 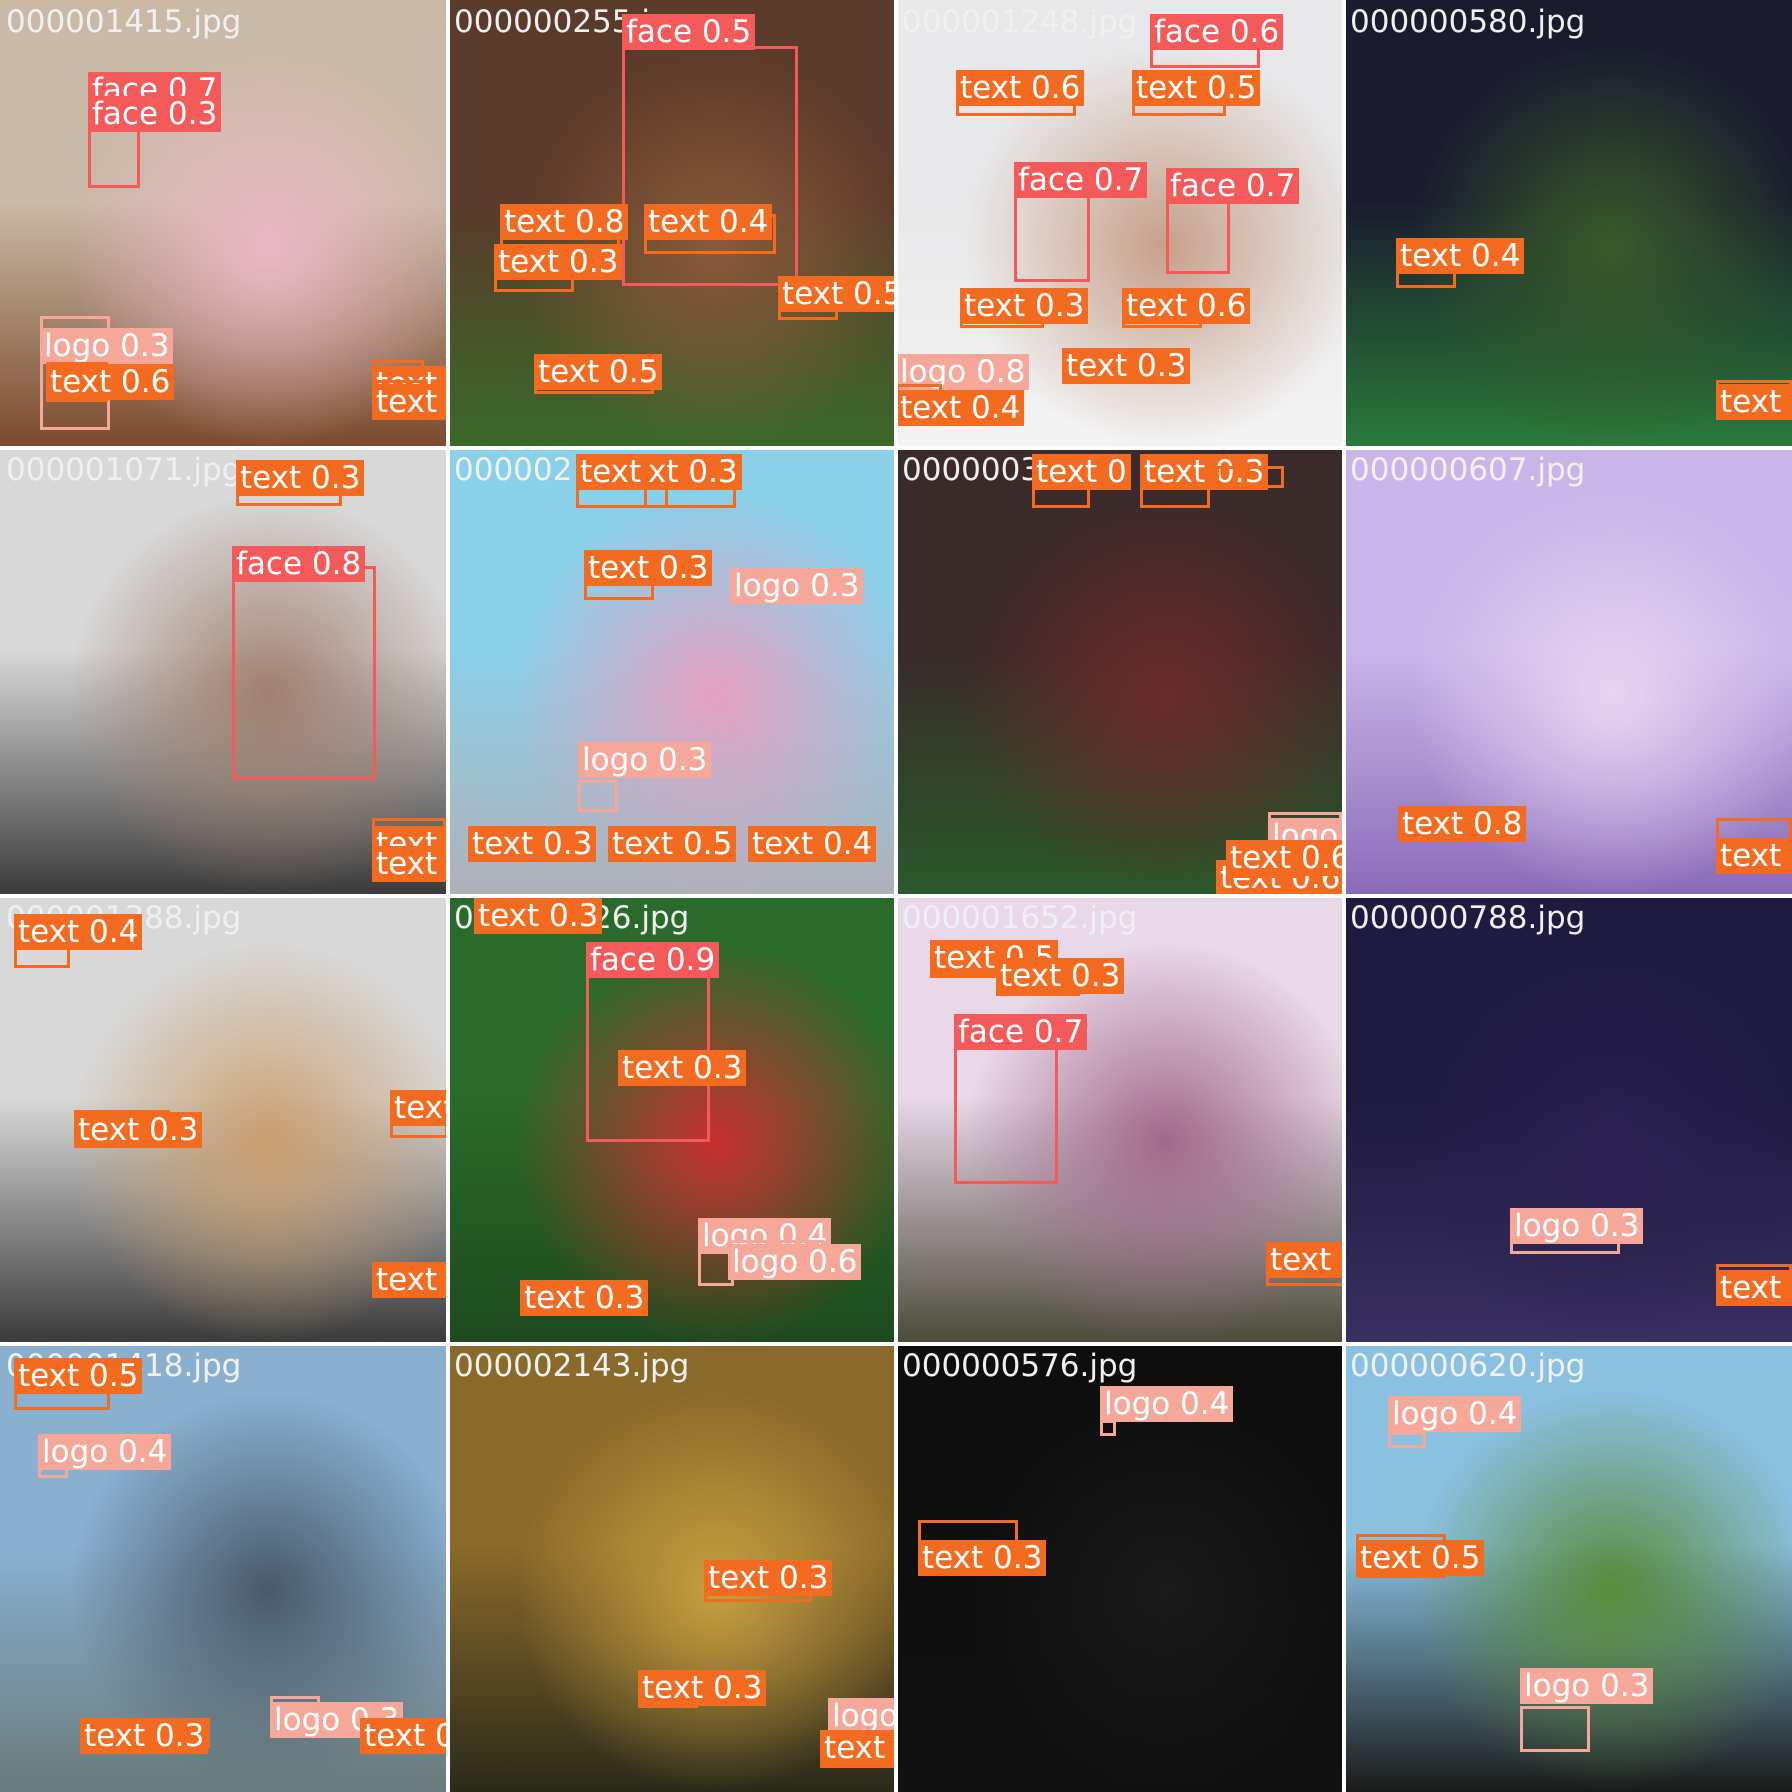 What do you see at coordinates (1250, 477) in the screenshot?
I see `text-bounding-box` at bounding box center [1250, 477].